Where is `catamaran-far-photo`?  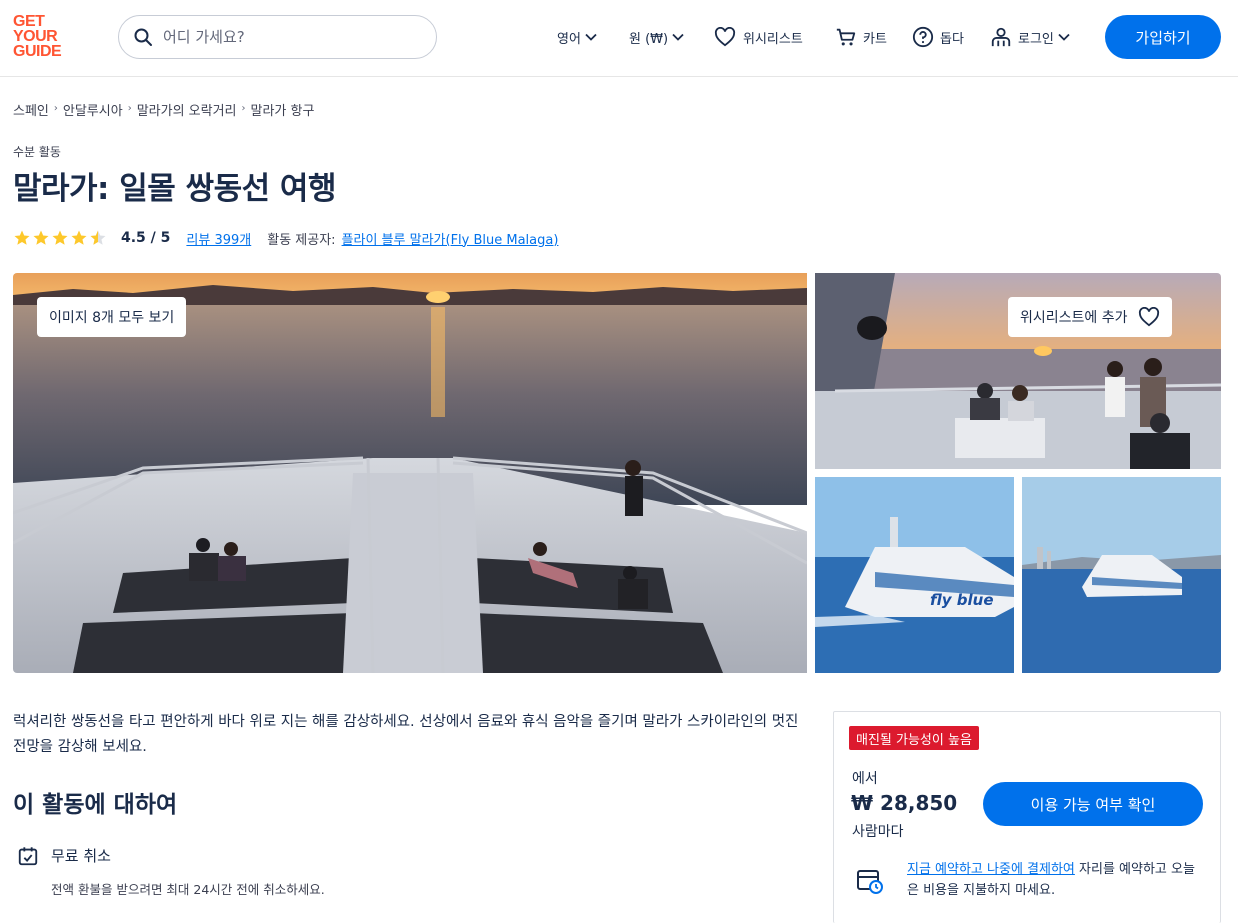 catamaran-far-photo is located at coordinates (1121, 575).